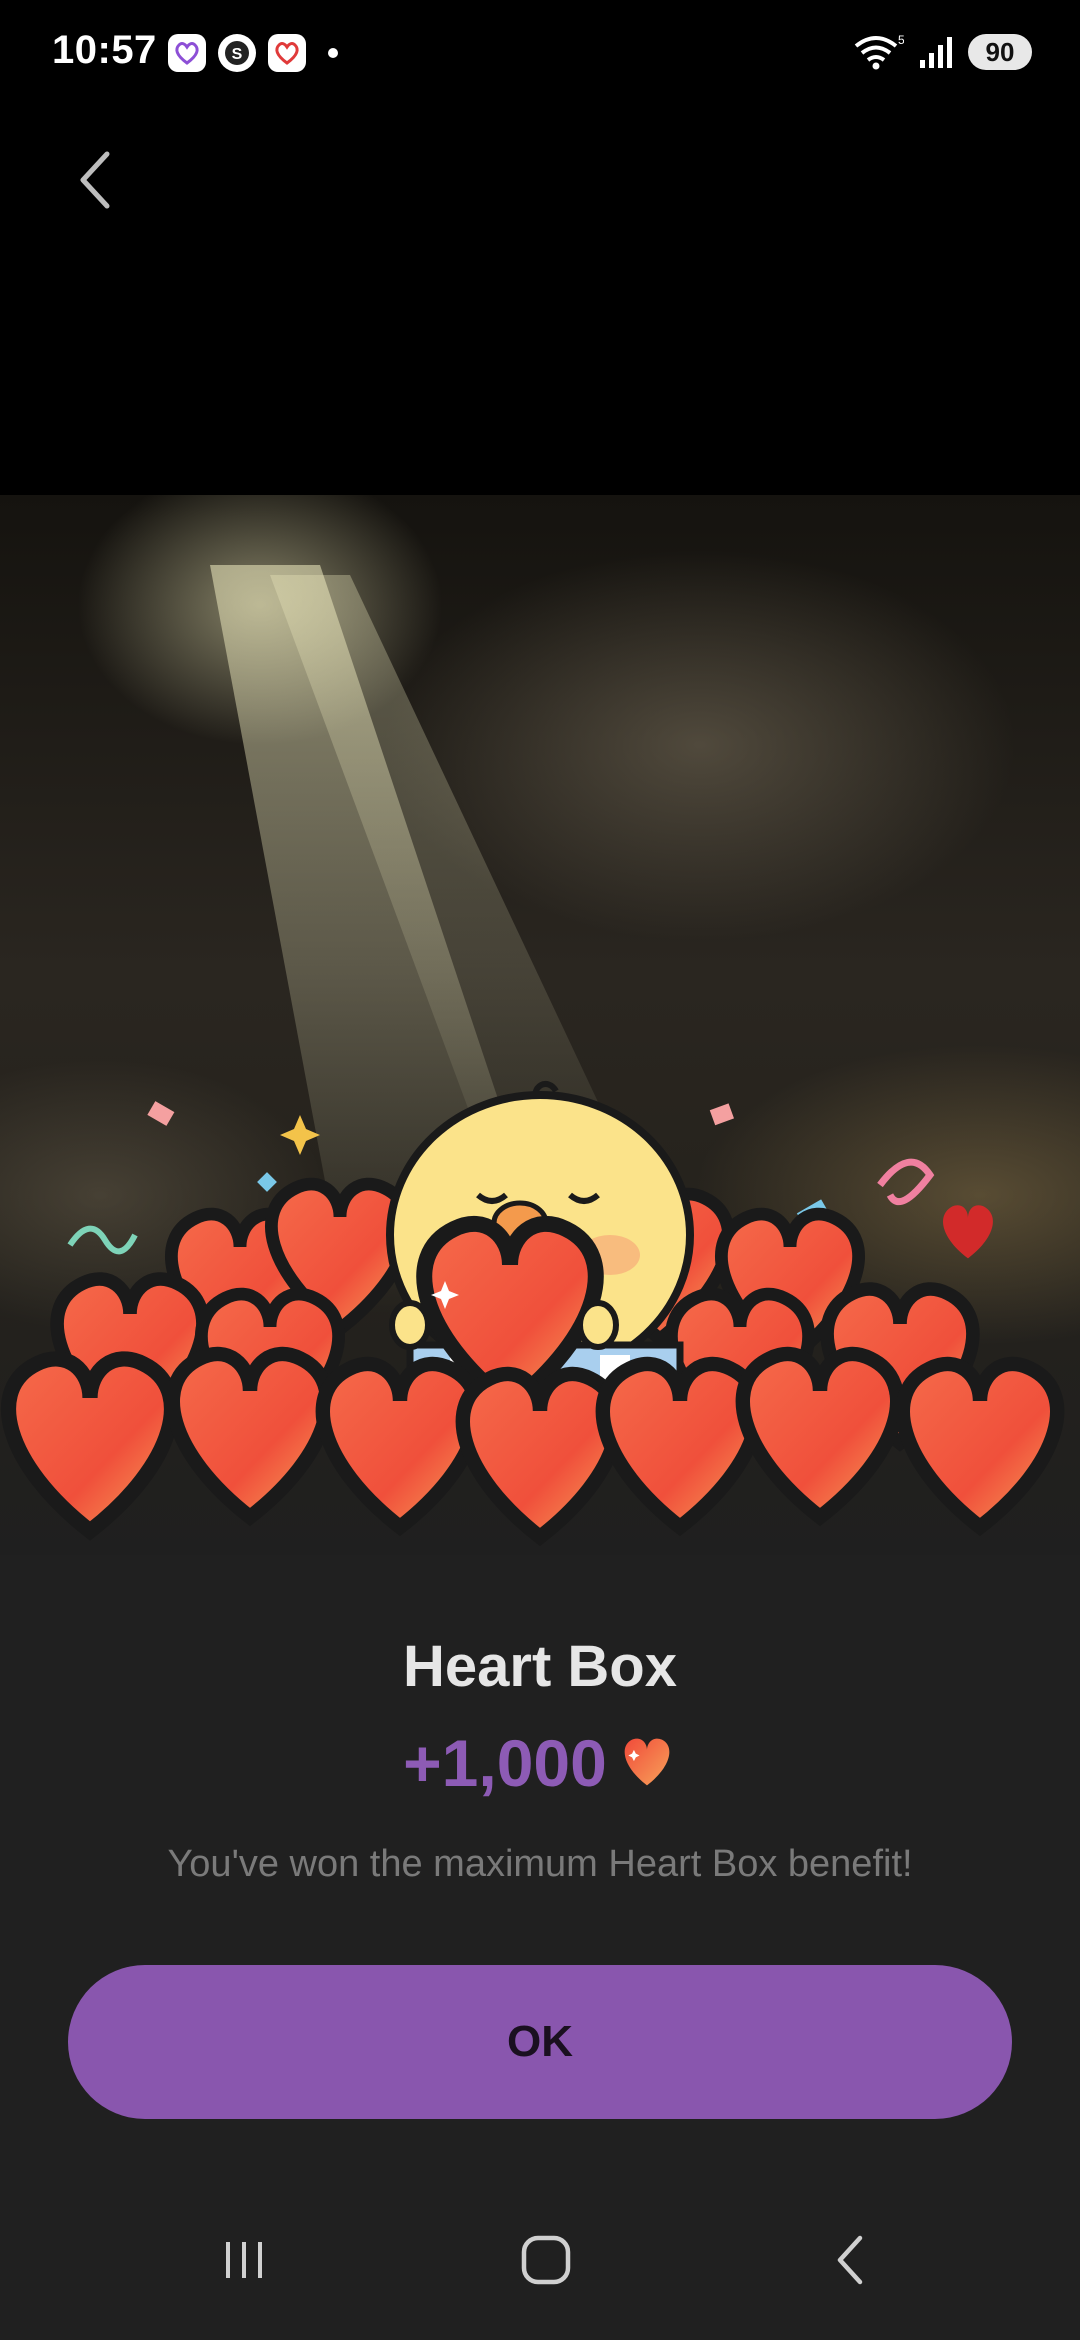  I want to click on back-icon, so click(850, 2260).